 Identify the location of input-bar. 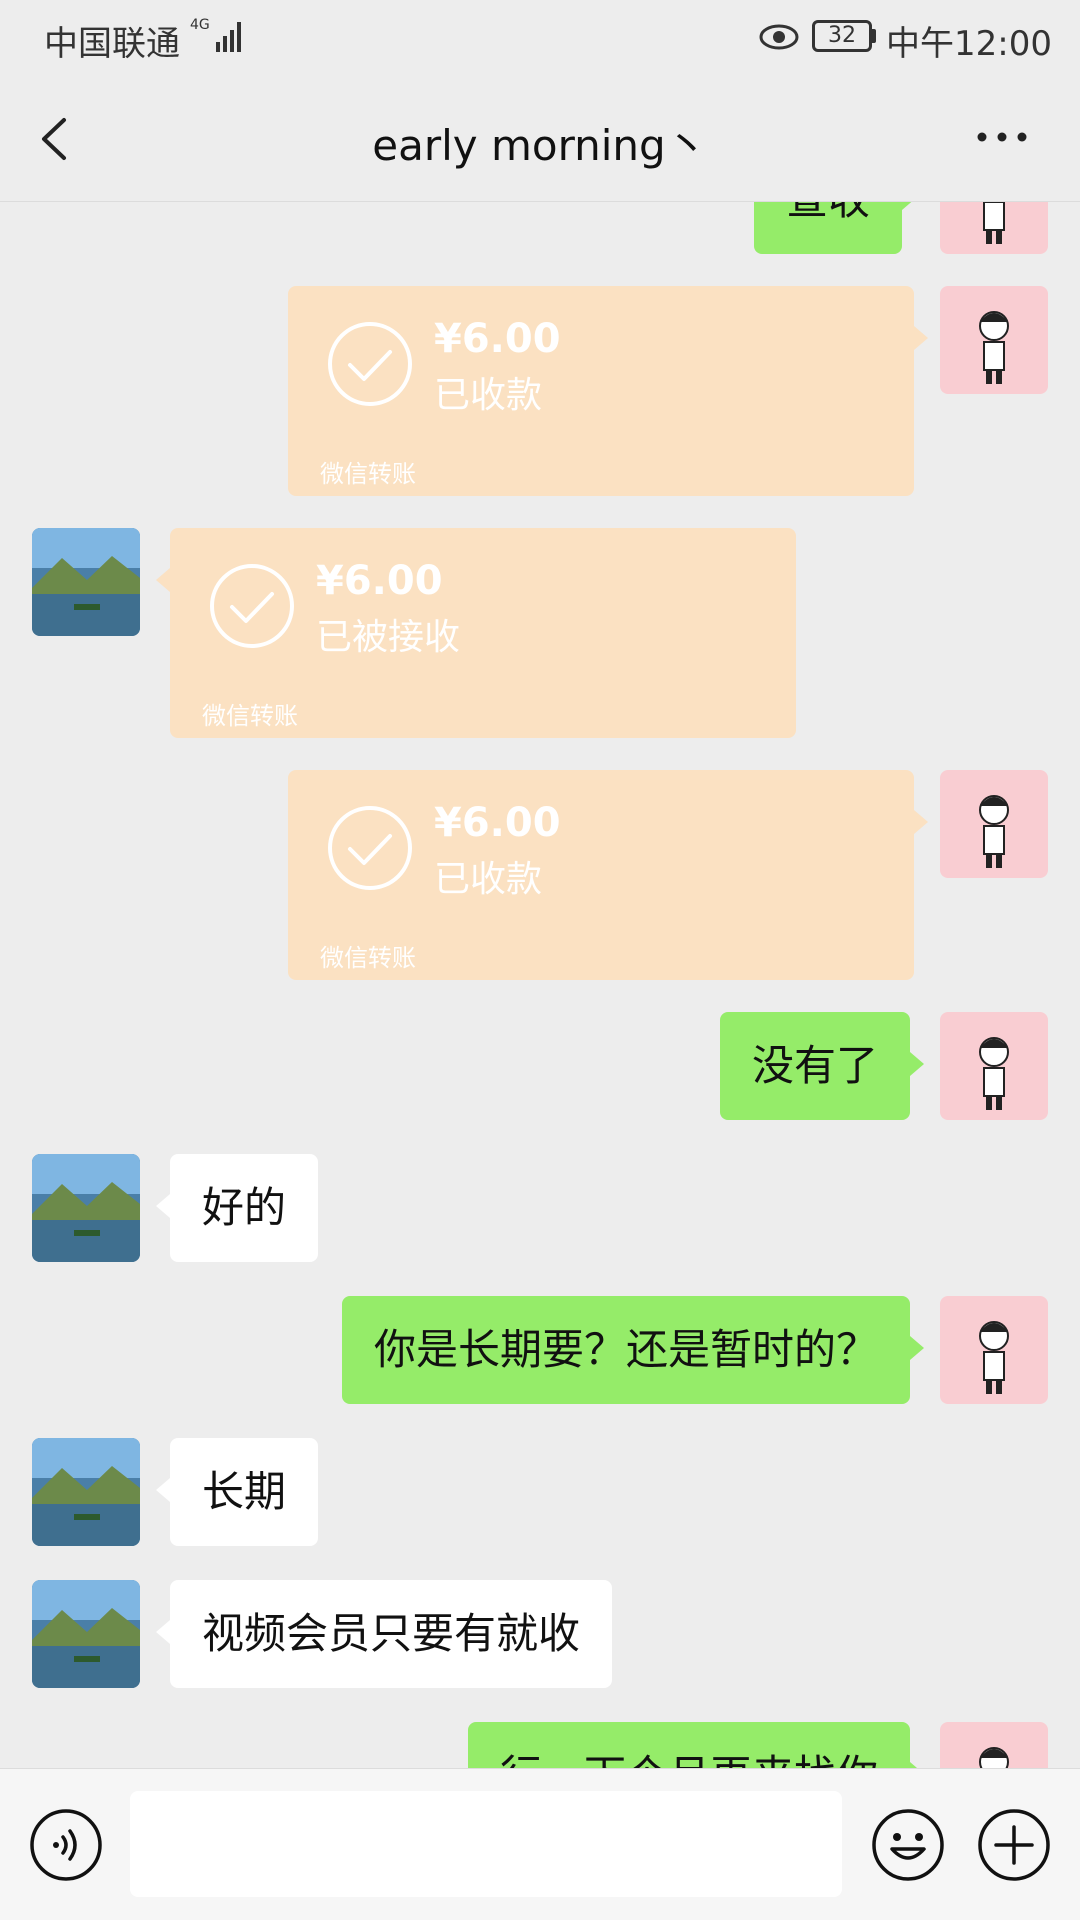
(540, 1844).